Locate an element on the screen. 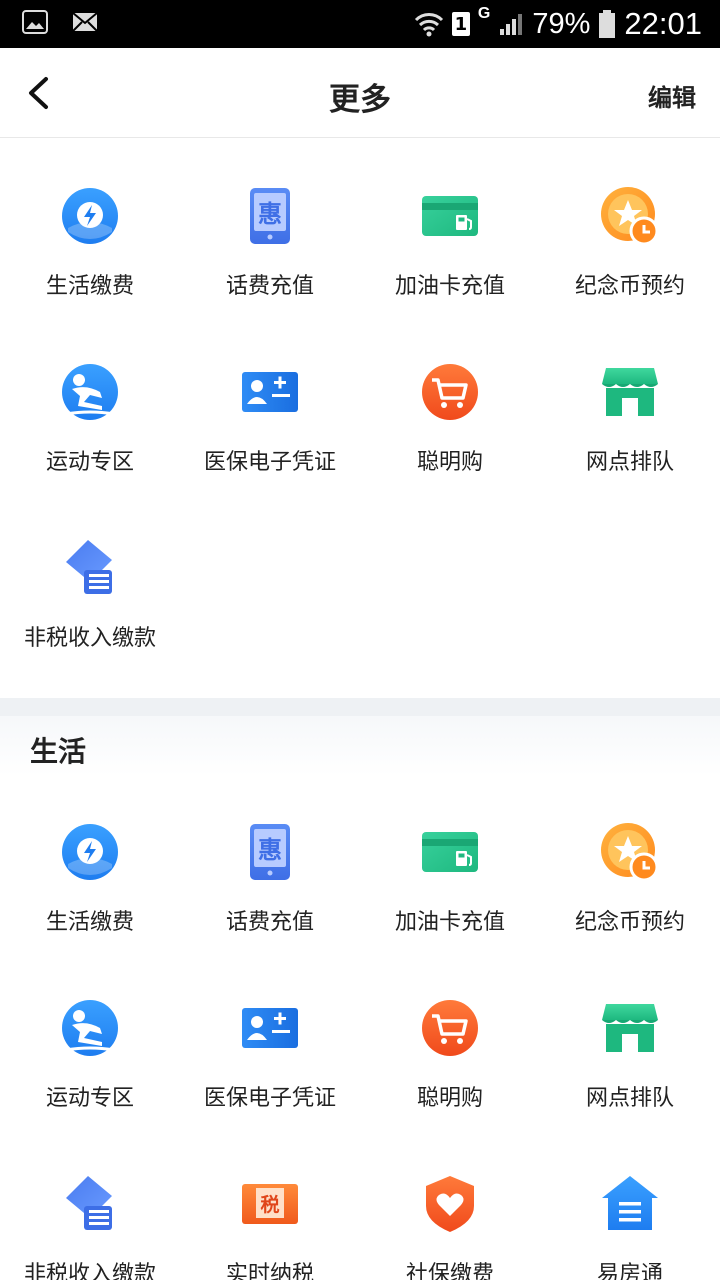 The image size is (720, 1280). service-item: 税实时纳税 is located at coordinates (270, 1204).